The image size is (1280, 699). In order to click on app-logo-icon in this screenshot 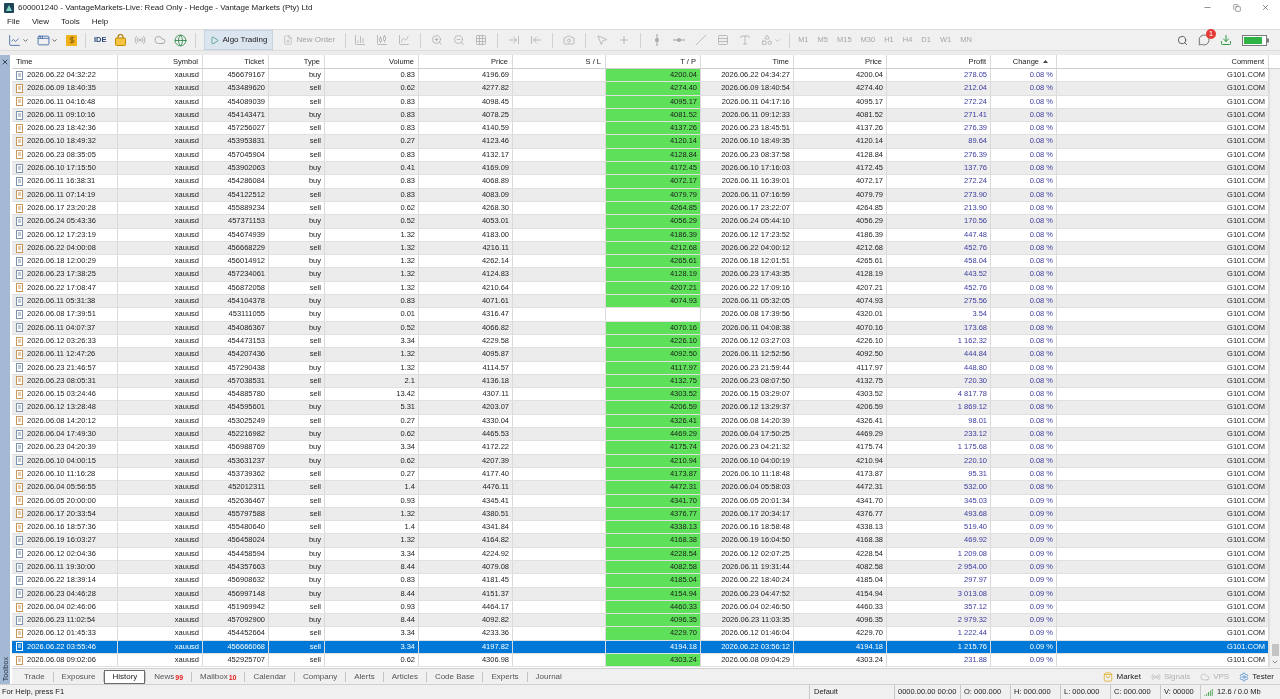, I will do `click(9, 7)`.